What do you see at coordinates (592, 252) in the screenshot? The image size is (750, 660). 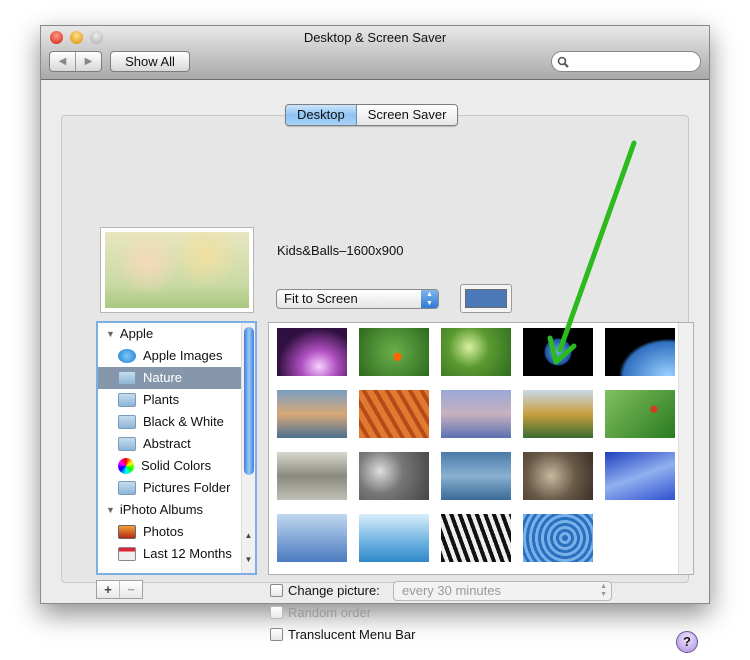 I see `annotation-arrow-icon` at bounding box center [592, 252].